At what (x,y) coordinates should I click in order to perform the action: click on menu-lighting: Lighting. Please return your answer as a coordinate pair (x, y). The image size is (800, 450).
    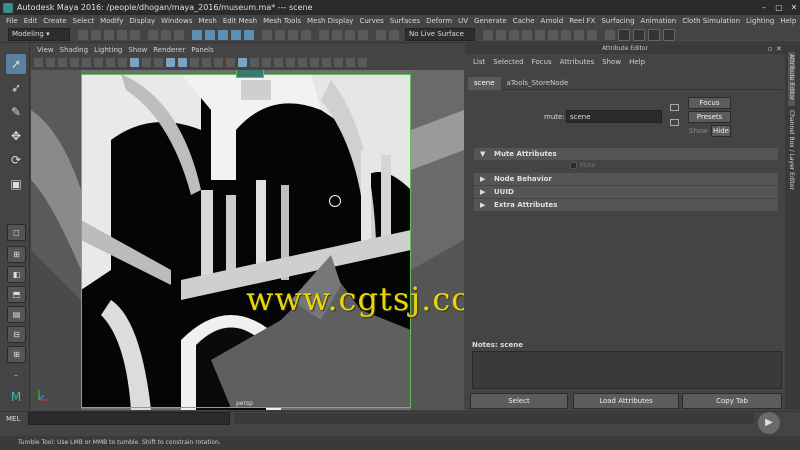
    Looking at the image, I should click on (760, 21).